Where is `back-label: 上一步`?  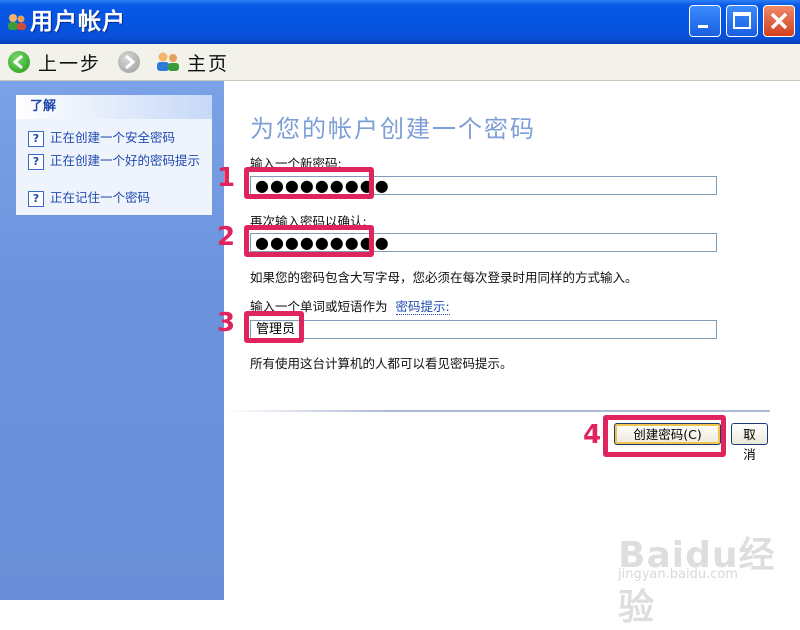
back-label: 上一步 is located at coordinates (70, 63).